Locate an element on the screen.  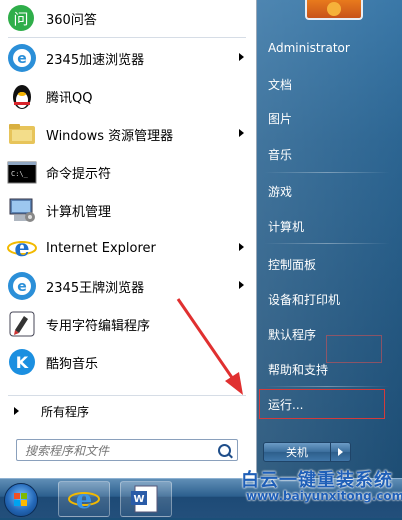
right-item-devices-printers: 设备和打印机 is located at coordinates (327, 299).